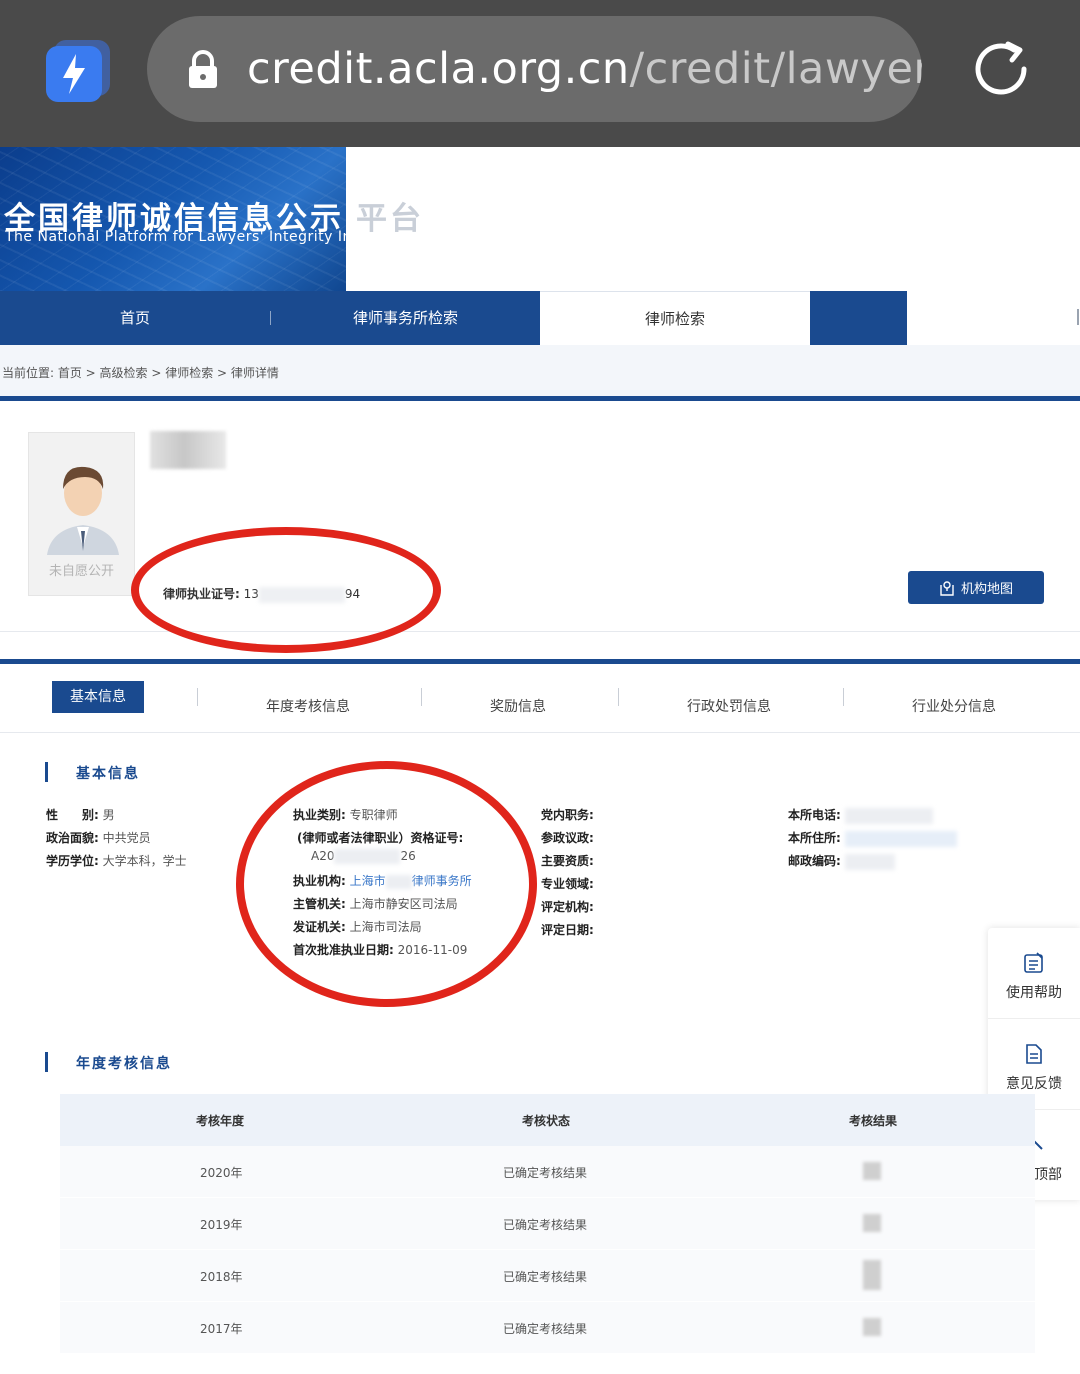 Image resolution: width=1080 pixels, height=1374 pixels. Describe the element at coordinates (221, 1225) in the screenshot. I see `row-year: 2019年` at that location.